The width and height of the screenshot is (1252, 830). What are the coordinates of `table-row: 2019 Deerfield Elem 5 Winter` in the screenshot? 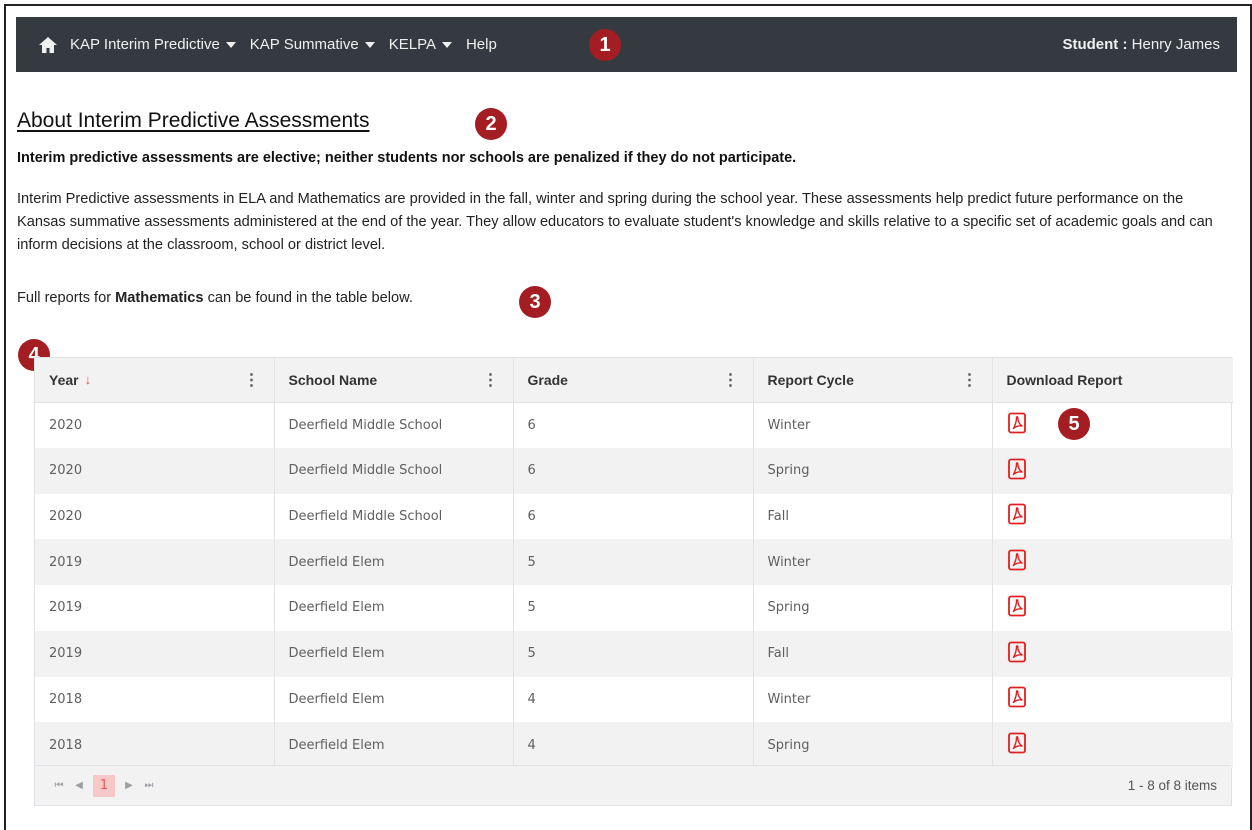 It's located at (634, 562).